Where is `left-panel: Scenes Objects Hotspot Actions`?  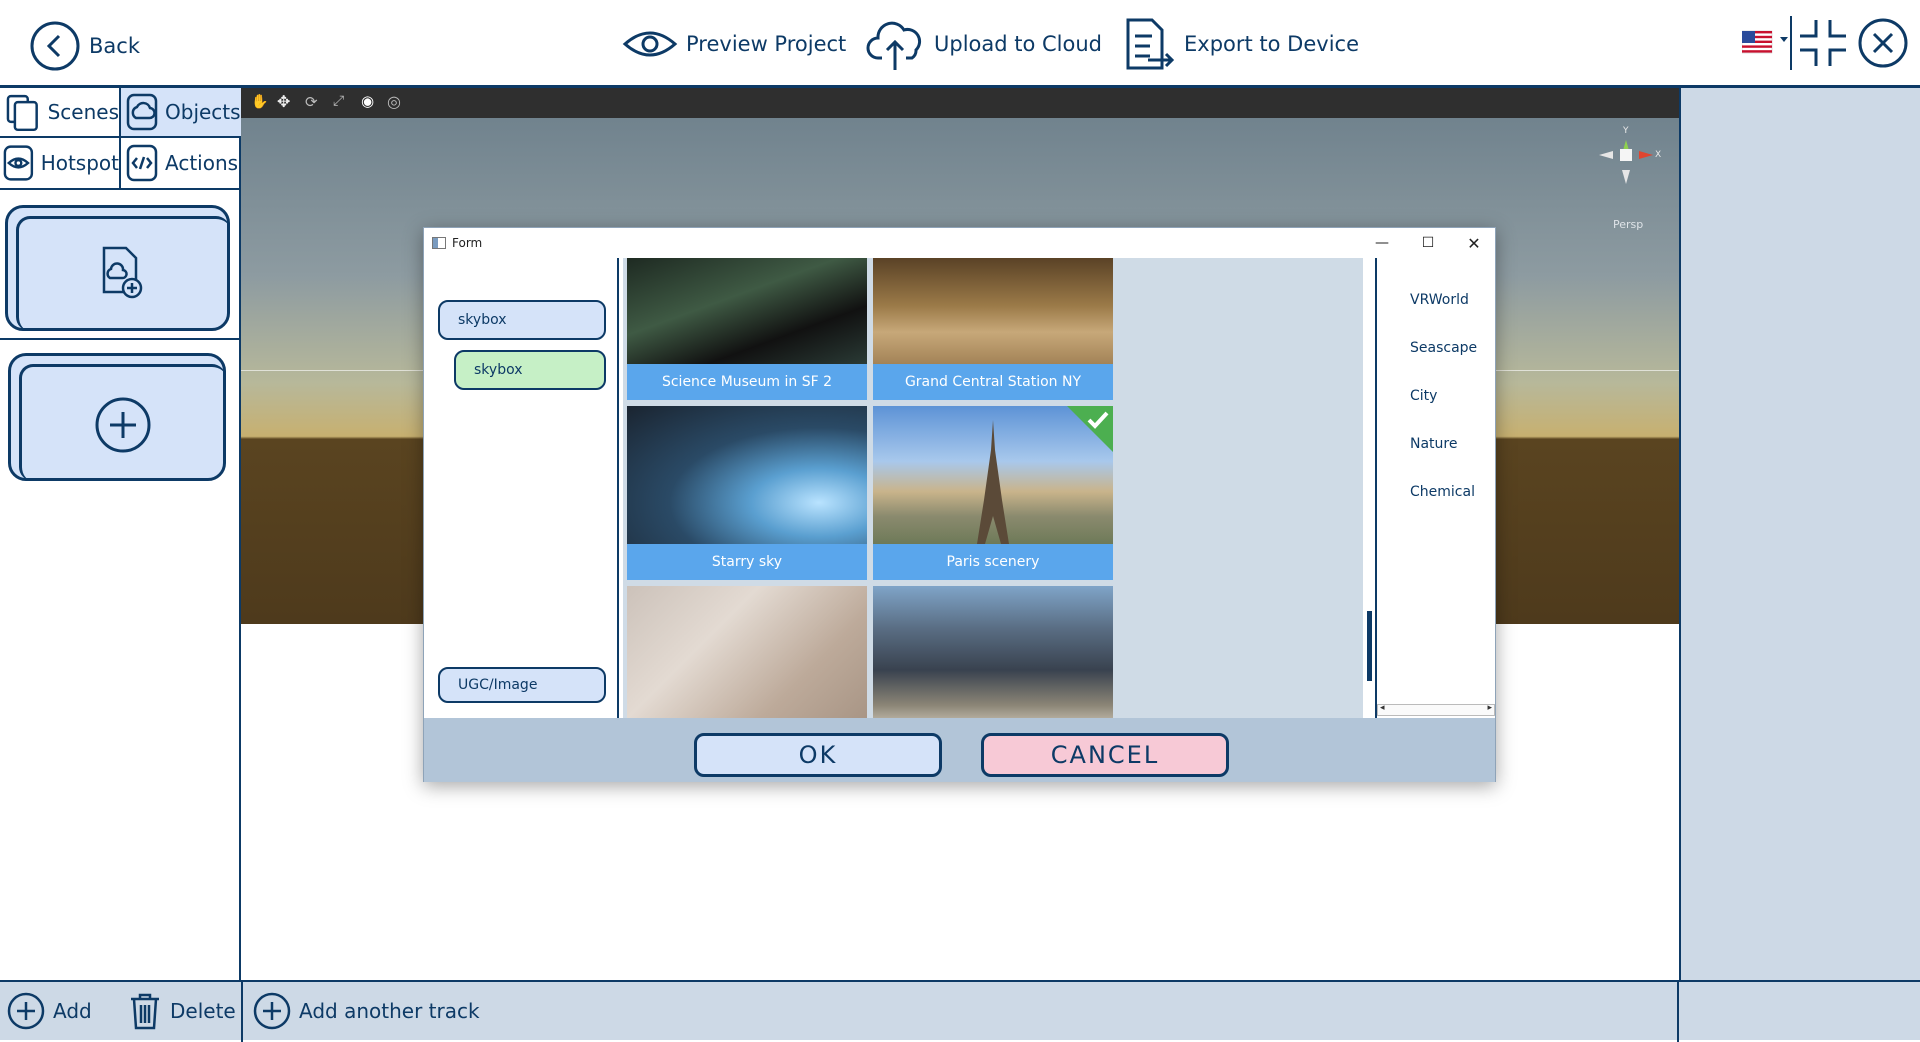
left-panel: Scenes Objects Hotspot Actions is located at coordinates (120, 534).